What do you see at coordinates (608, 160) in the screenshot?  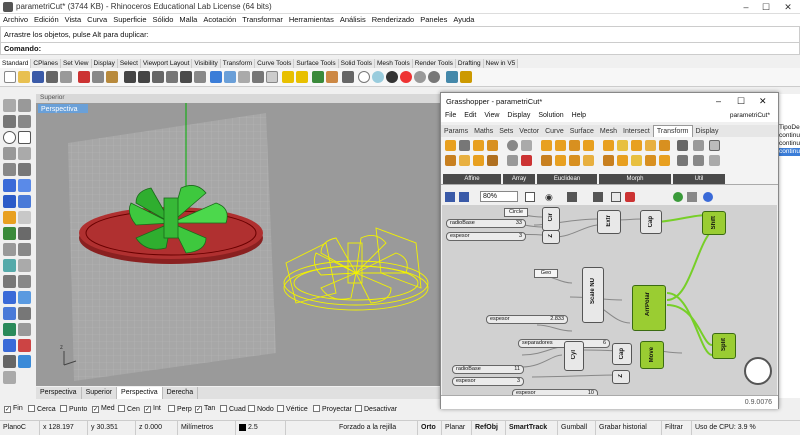 I see `map-to-surface-icon` at bounding box center [608, 160].